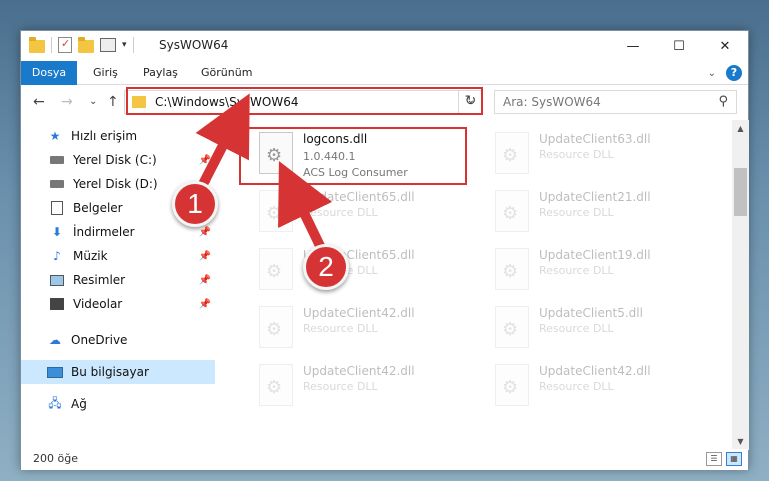 The width and height of the screenshot is (769, 481). Describe the element at coordinates (384, 46) in the screenshot. I see `title-bar: ▾ SysWOW64 — ☐ ✕` at that location.